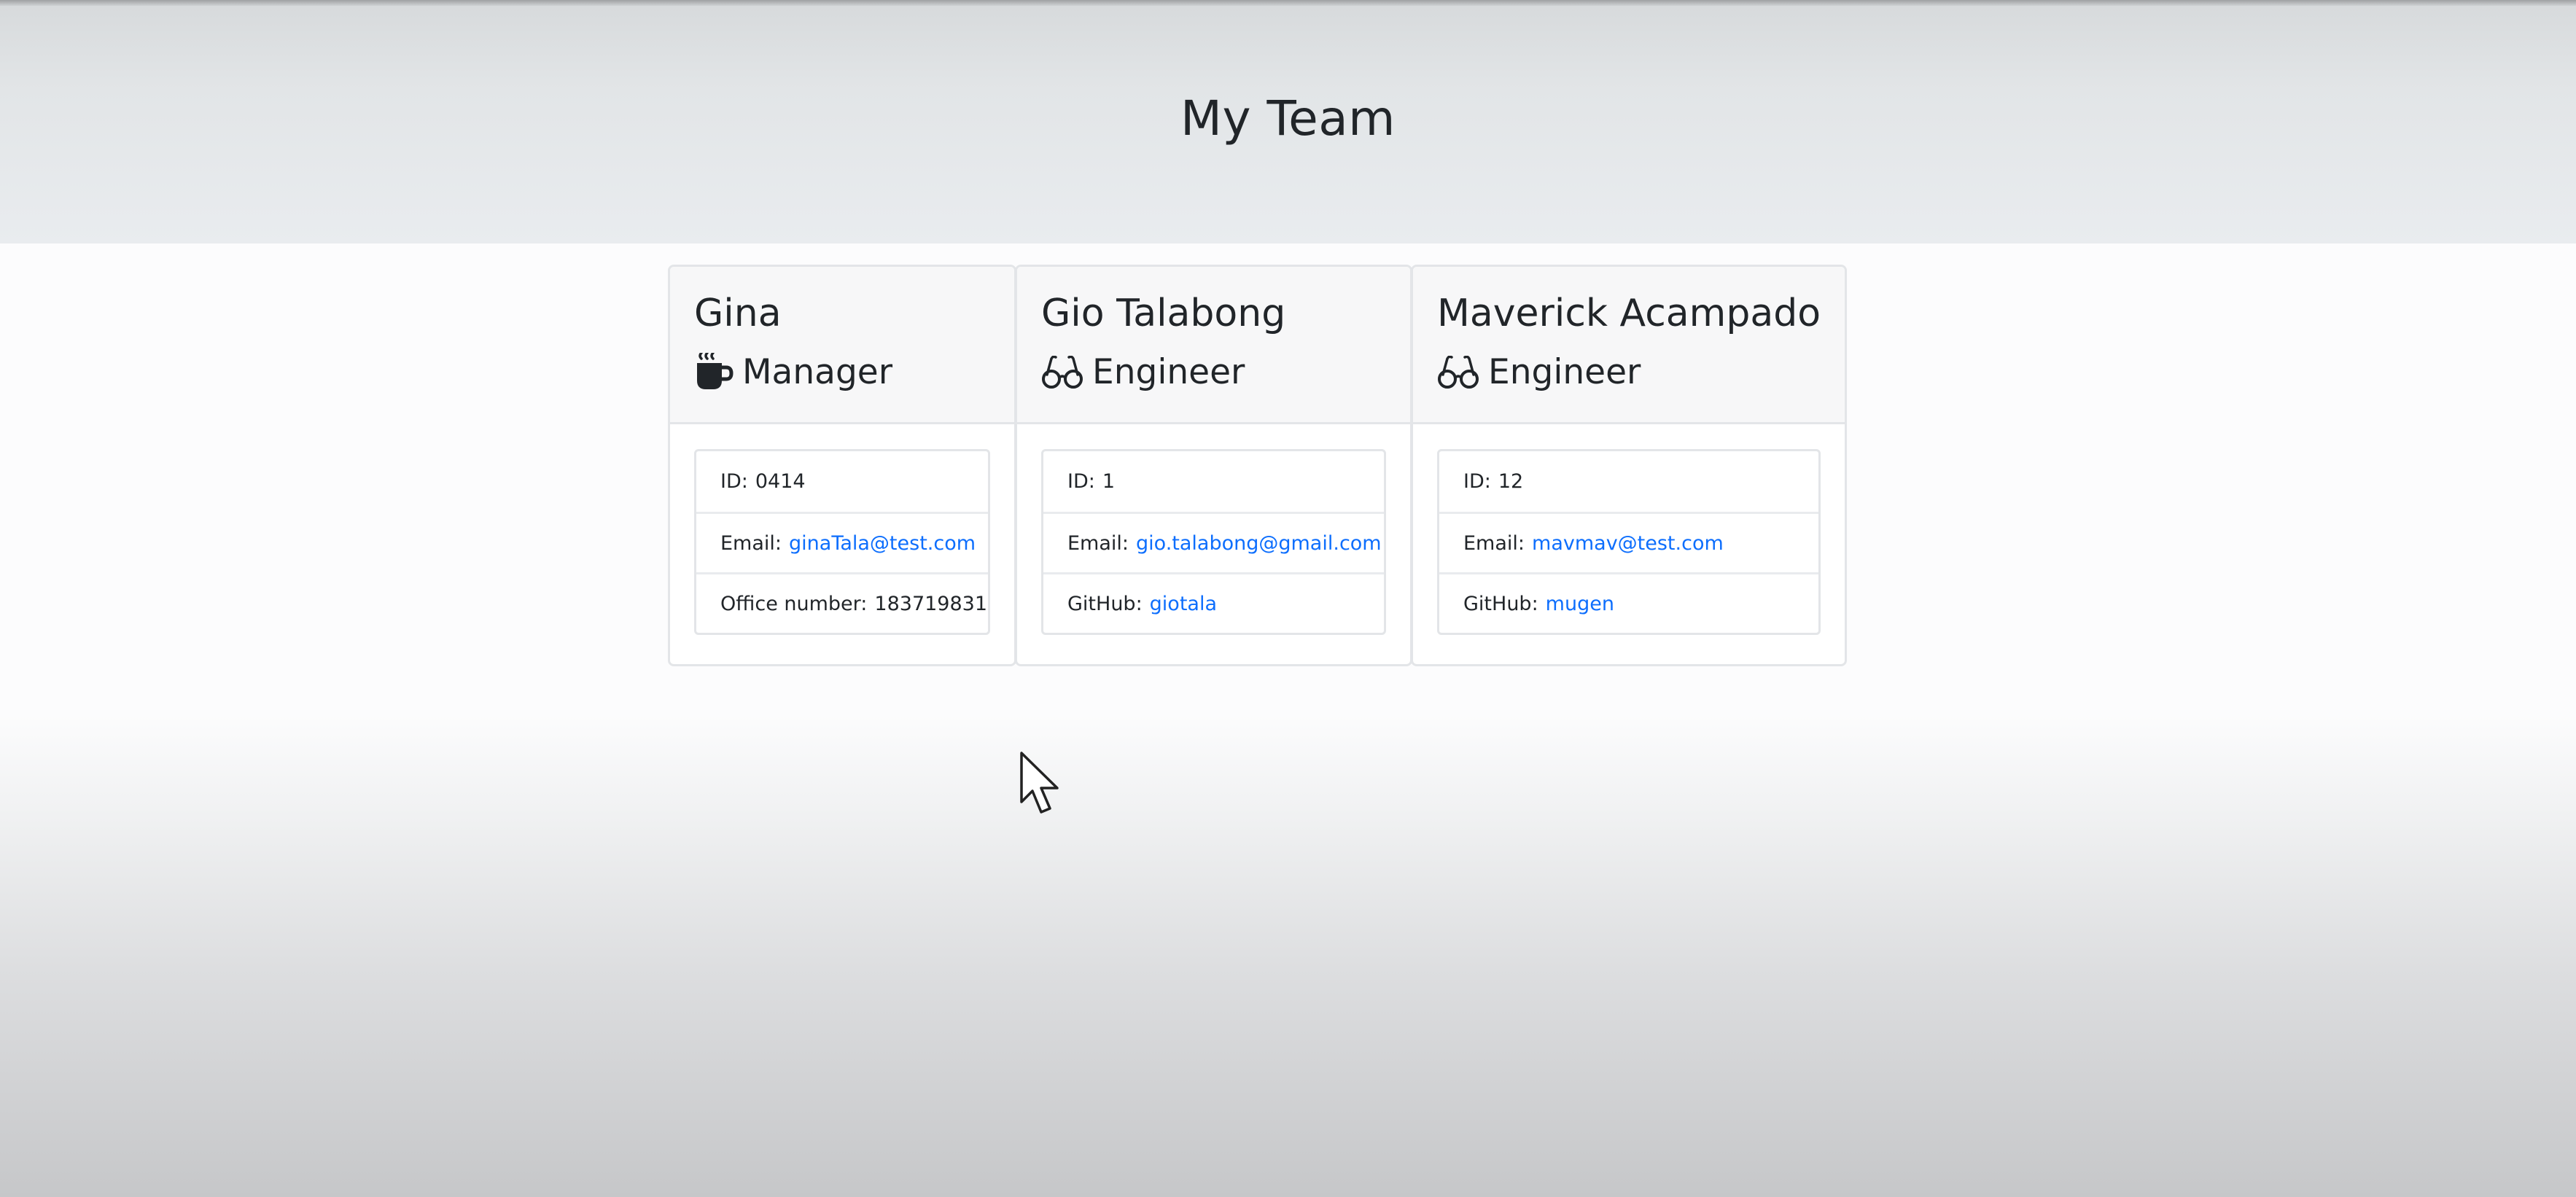  What do you see at coordinates (817, 372) in the screenshot?
I see `role-label: Manager` at bounding box center [817, 372].